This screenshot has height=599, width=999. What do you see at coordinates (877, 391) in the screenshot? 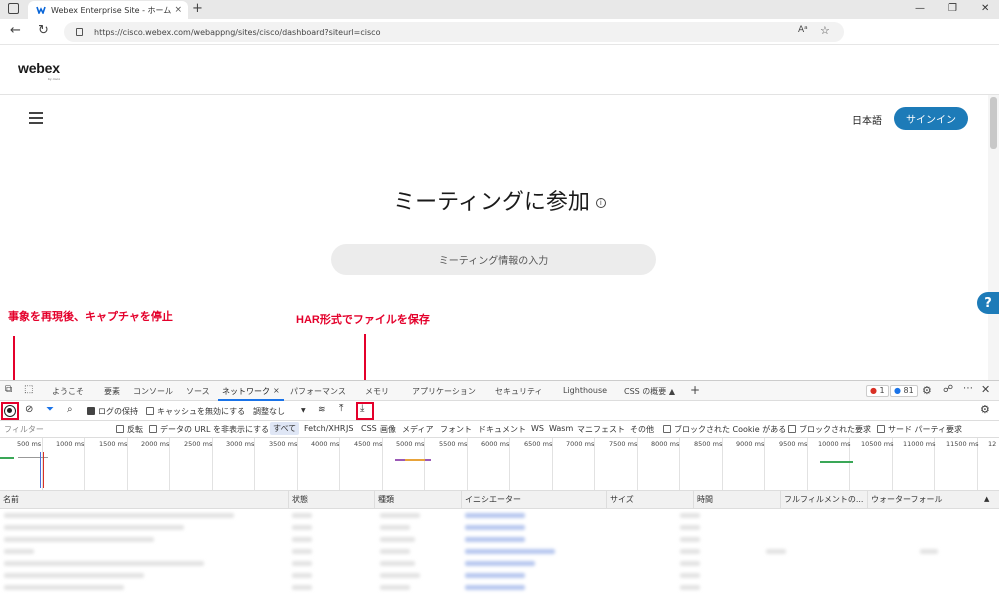
I see `error-badge: ● 1` at bounding box center [877, 391].